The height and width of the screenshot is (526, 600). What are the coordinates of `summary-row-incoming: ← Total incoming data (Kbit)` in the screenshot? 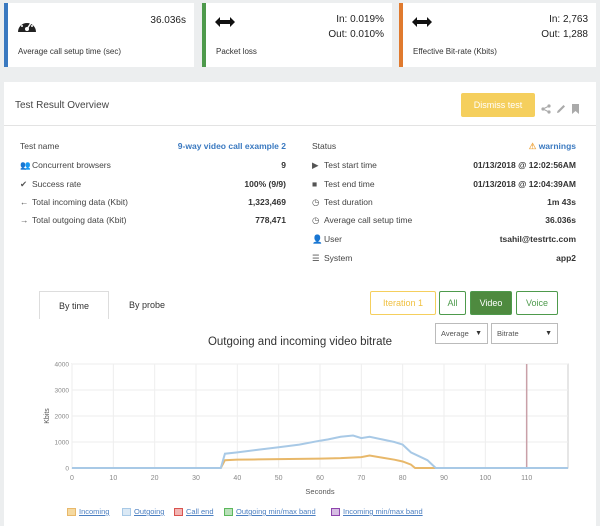 It's located at (74, 202).